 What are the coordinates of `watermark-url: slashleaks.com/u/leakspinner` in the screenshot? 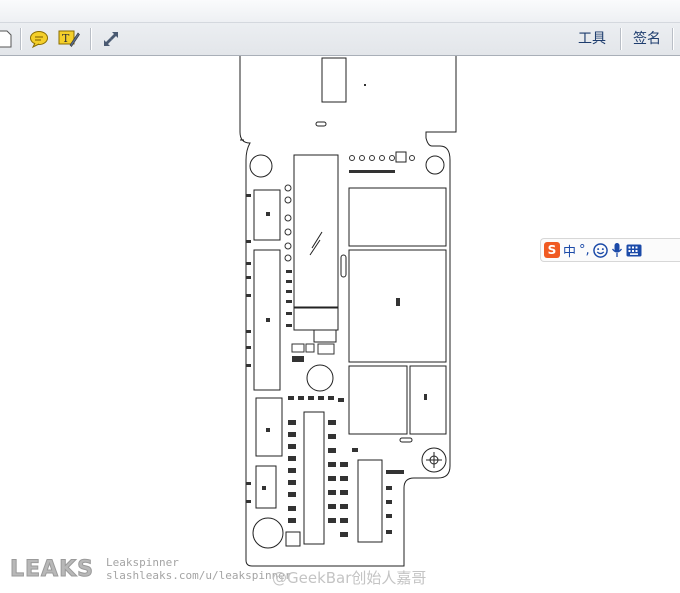 It's located at (199, 575).